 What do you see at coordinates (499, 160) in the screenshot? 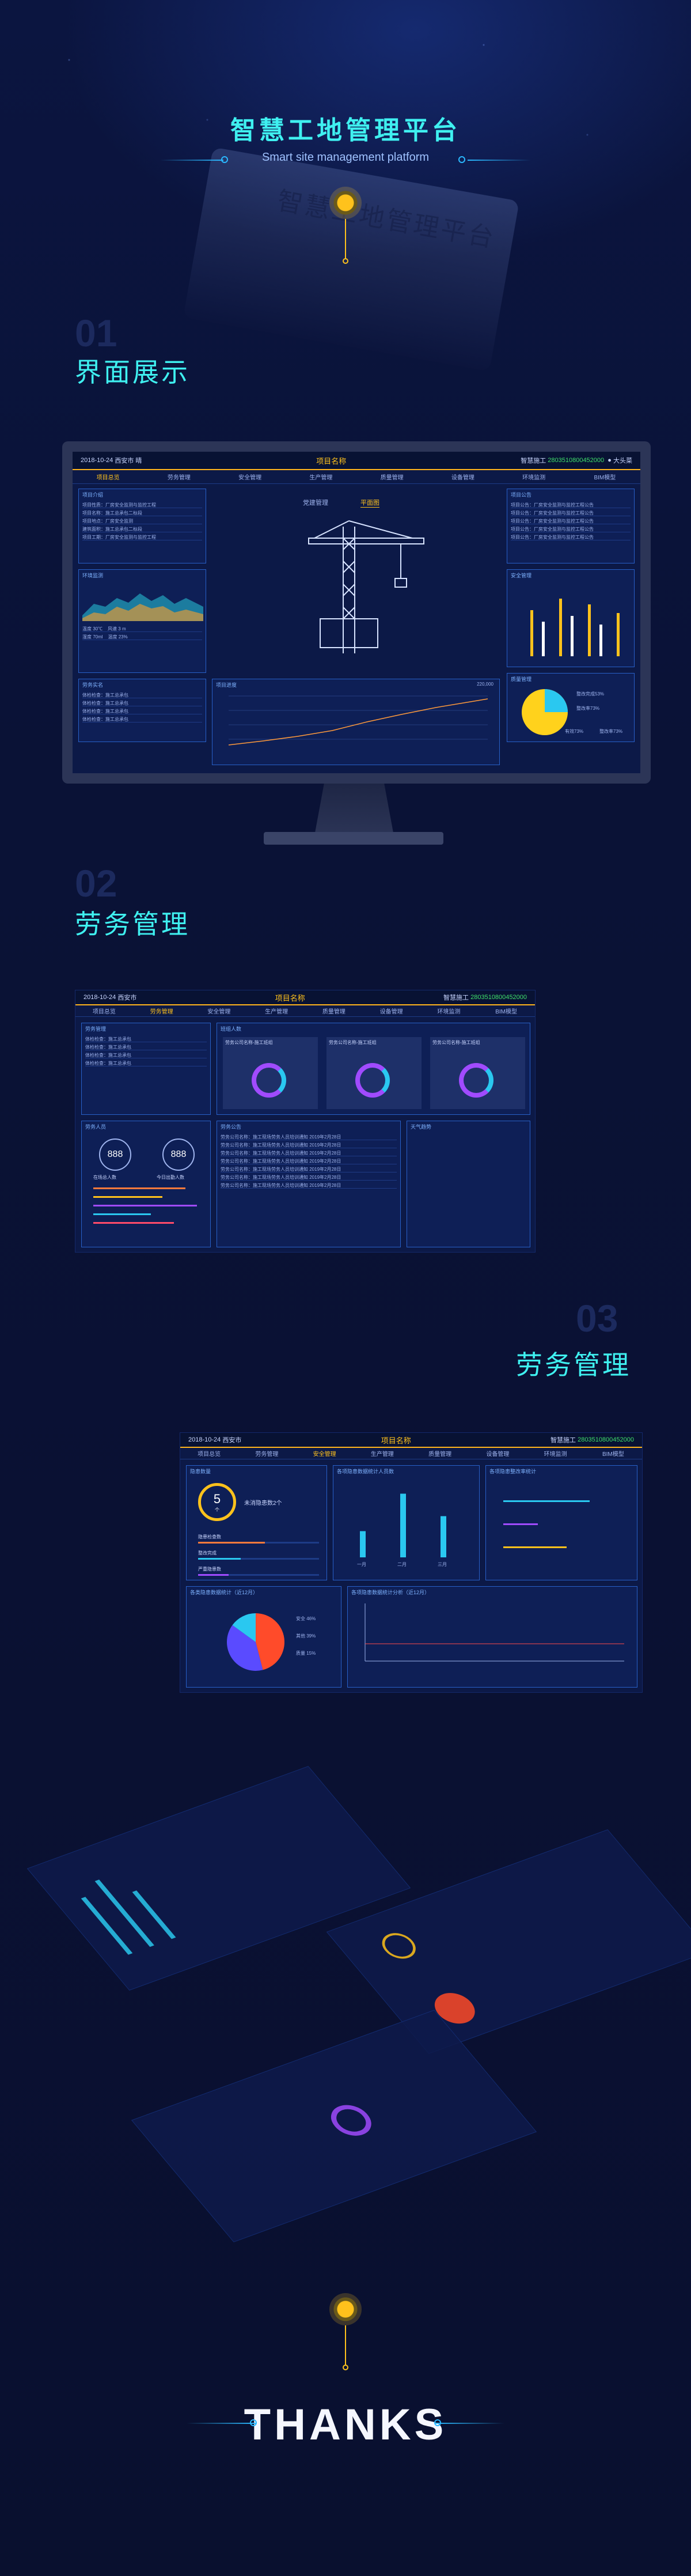
I see `hero-line-right` at bounding box center [499, 160].